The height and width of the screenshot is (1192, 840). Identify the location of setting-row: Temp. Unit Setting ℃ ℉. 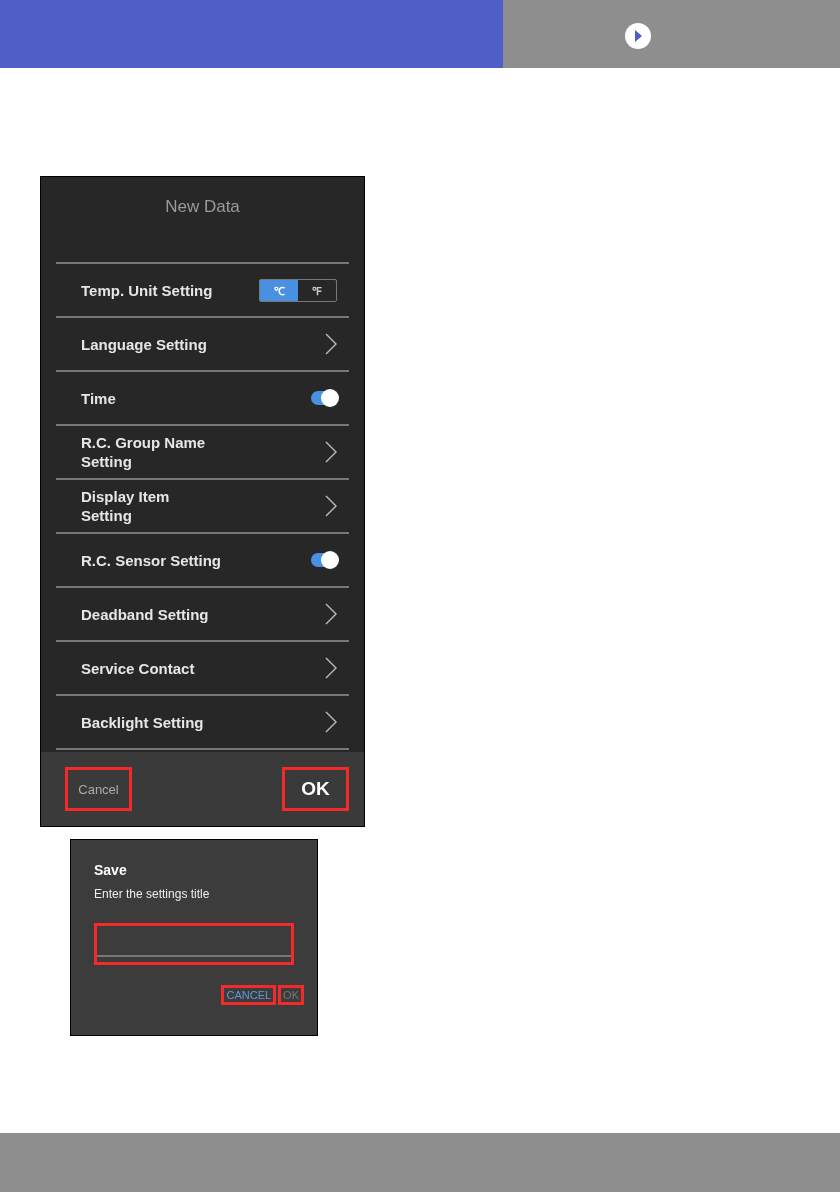
(202, 291).